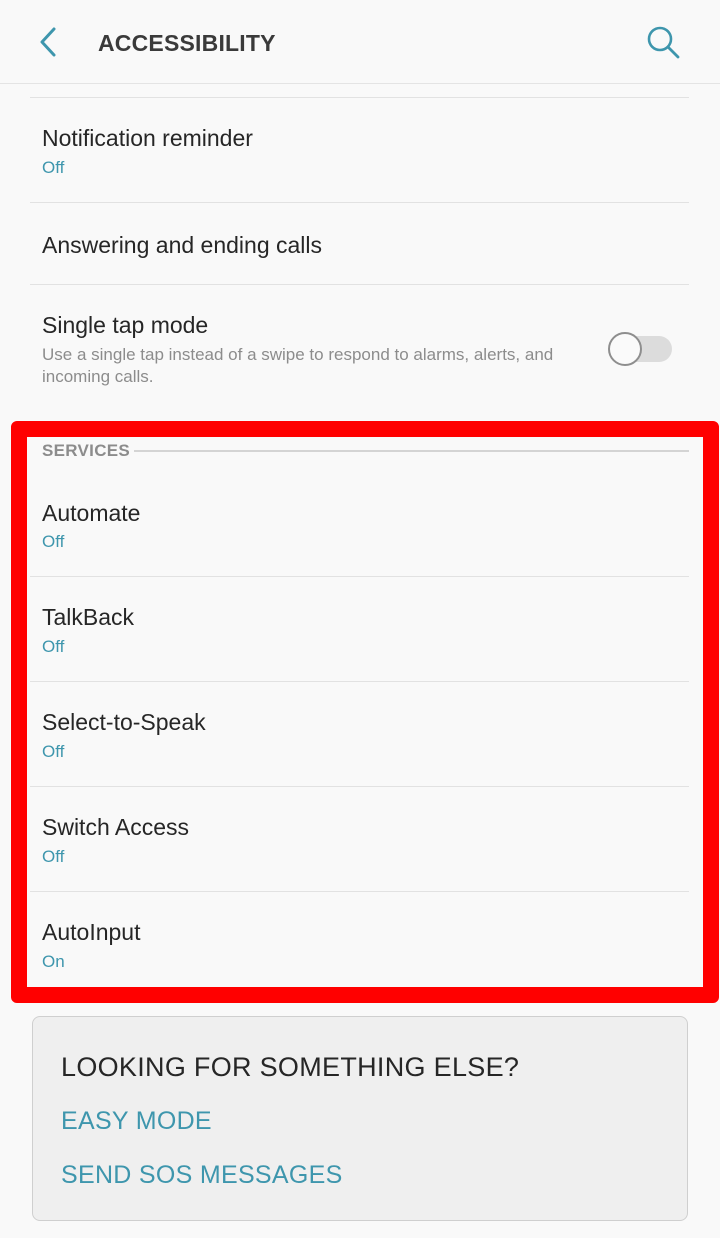 Image resolution: width=720 pixels, height=1238 pixels. I want to click on notification-reminder-item: Notification reminder Off, so click(360, 150).